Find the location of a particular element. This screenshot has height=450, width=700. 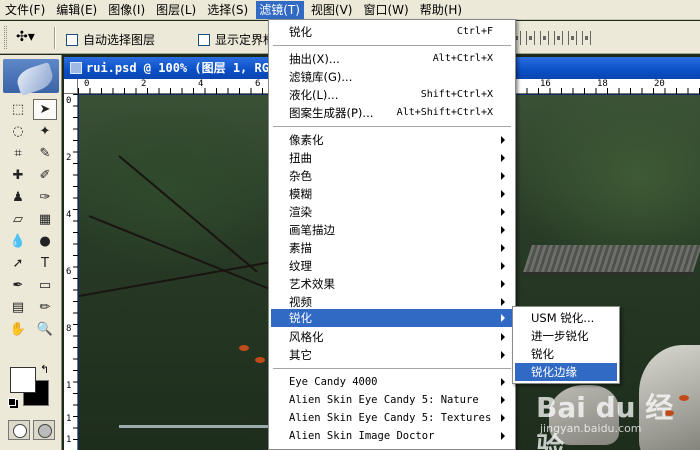

menu-separator is located at coordinates (392, 127).